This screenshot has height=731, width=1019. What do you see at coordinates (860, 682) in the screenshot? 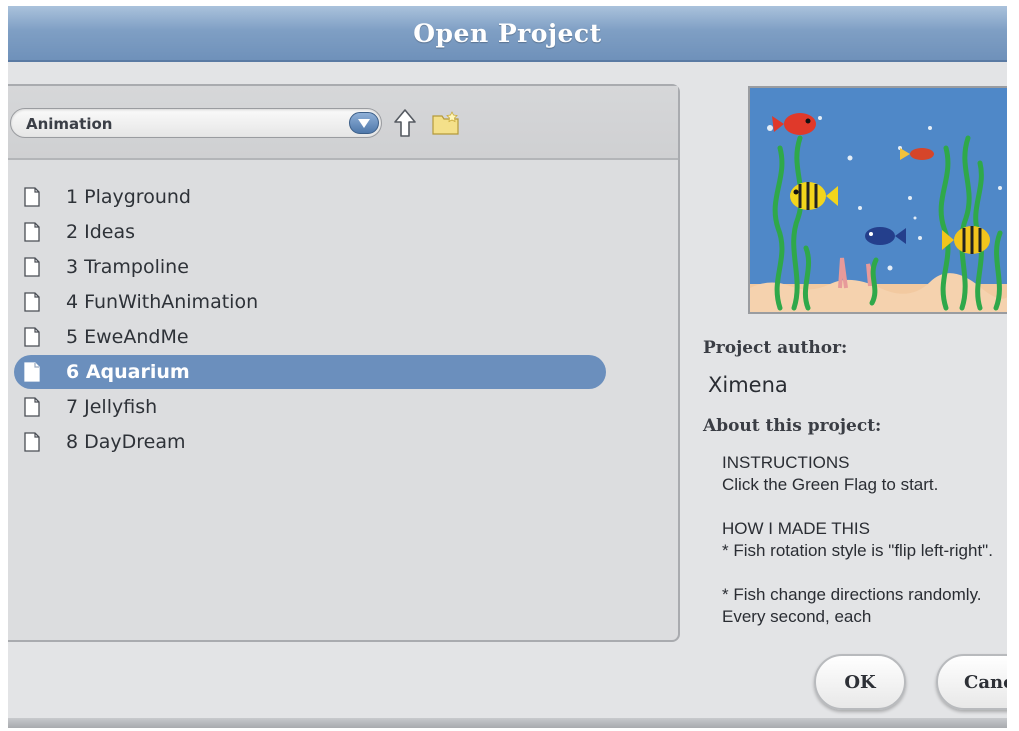
I see `ok-button: OK` at bounding box center [860, 682].